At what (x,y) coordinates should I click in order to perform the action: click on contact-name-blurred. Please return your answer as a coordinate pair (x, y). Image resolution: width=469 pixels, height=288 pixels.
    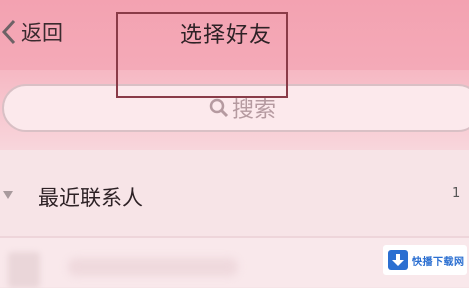
    Looking at the image, I should click on (153, 267).